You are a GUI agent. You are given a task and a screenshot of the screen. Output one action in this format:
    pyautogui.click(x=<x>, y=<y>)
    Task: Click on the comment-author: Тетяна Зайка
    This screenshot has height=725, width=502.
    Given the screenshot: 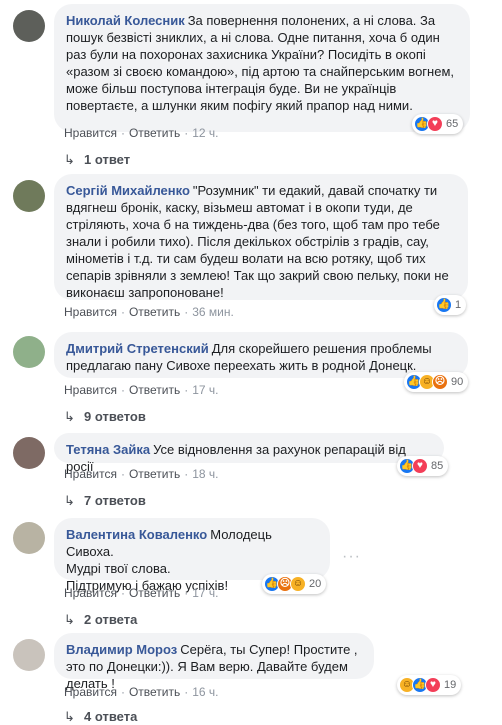 What is the action you would take?
    pyautogui.click(x=108, y=449)
    